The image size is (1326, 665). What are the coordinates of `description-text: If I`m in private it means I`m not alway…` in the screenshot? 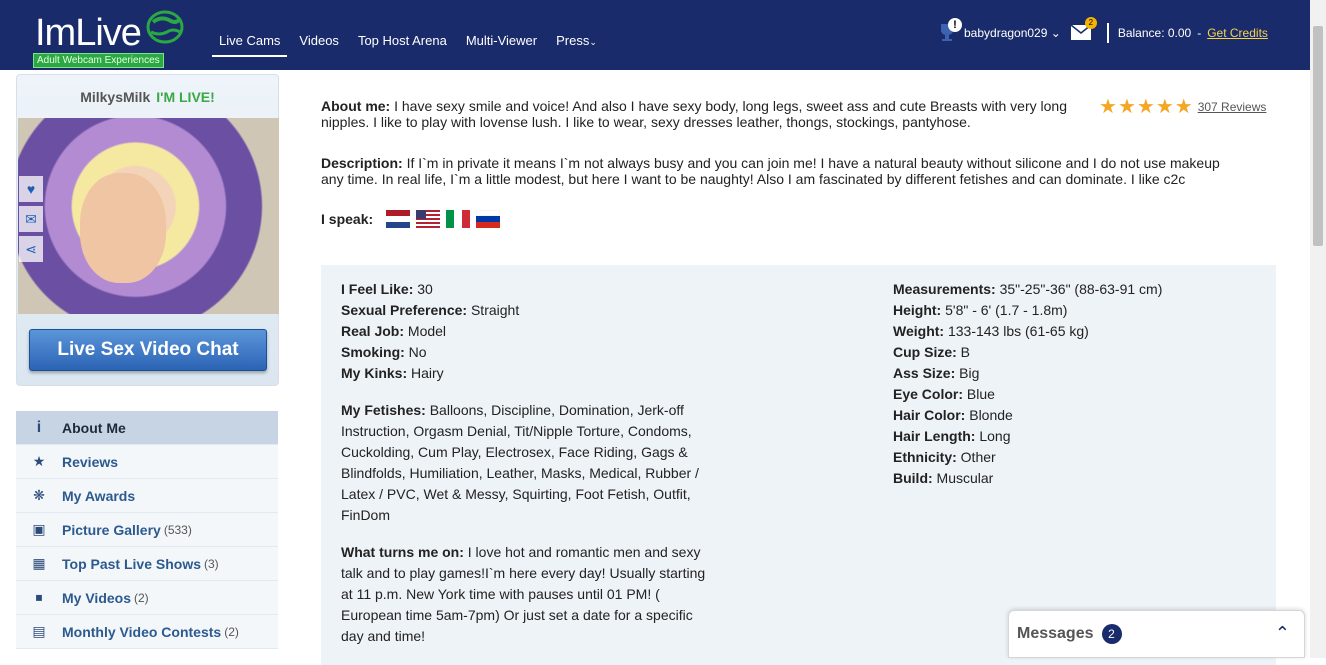 It's located at (770, 171).